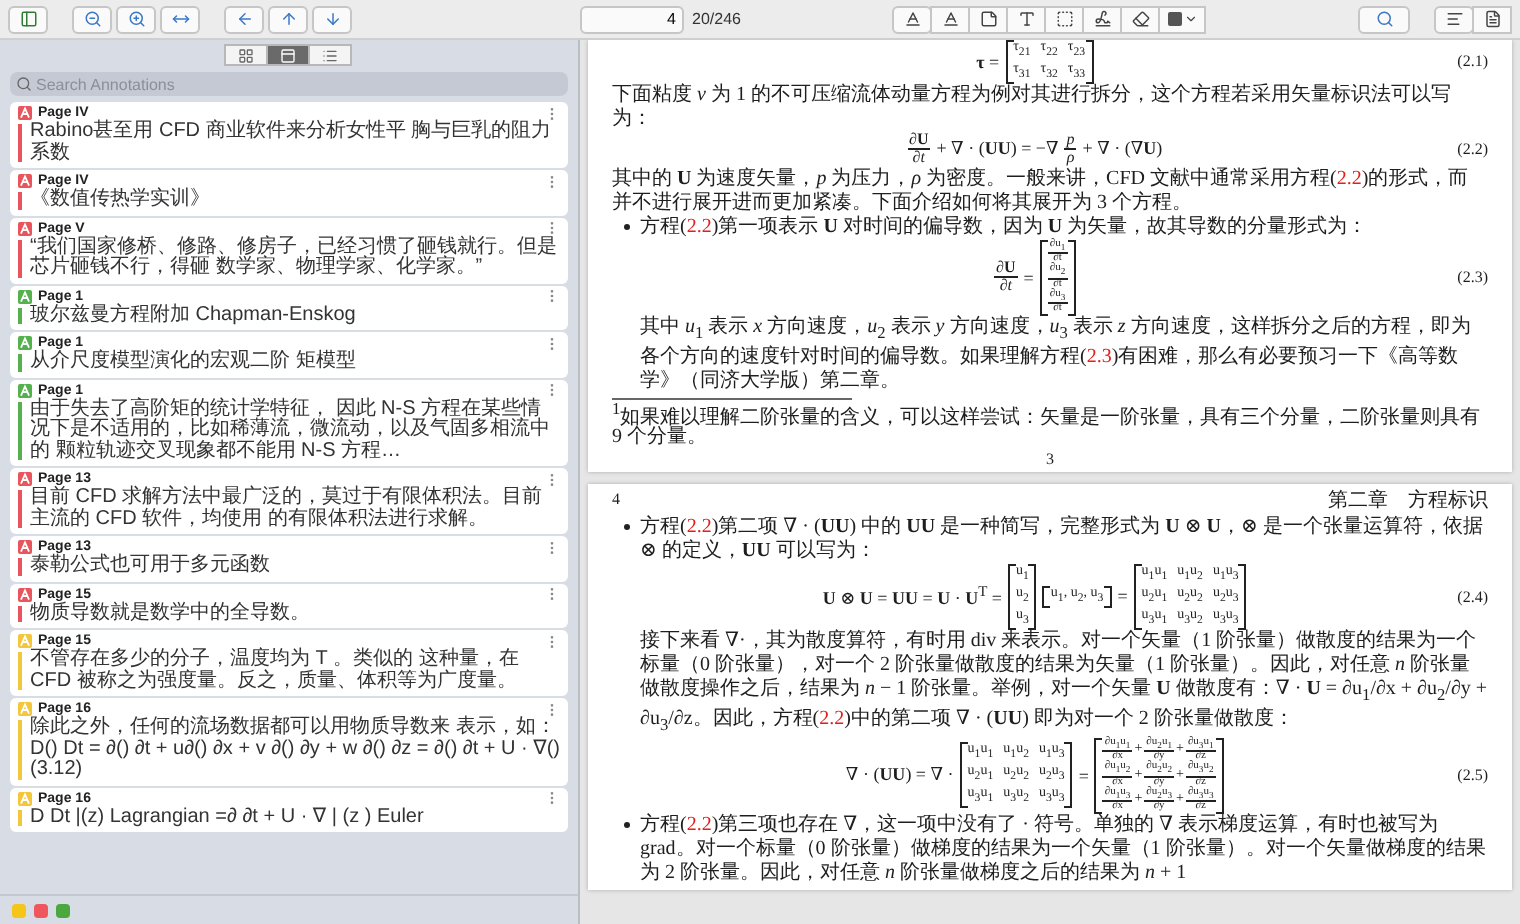  I want to click on bullet-paragraph: 方程(2.2)第二项 ∇ · (UU) 中的 UU 是一种简写，完整形式为 U ⊗ U，⊗ 是一个张量运算符，依据 ⊗ 的定义，UU 可以写为：, so click(1062, 539).